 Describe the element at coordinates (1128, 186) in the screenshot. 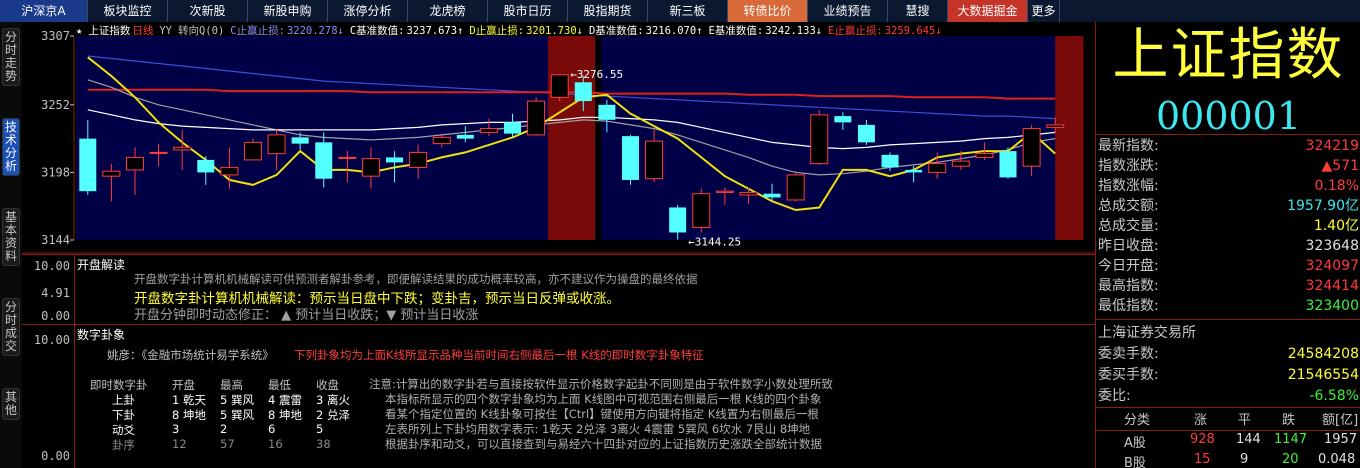

I see `quote-label: 指数涨幅:` at that location.